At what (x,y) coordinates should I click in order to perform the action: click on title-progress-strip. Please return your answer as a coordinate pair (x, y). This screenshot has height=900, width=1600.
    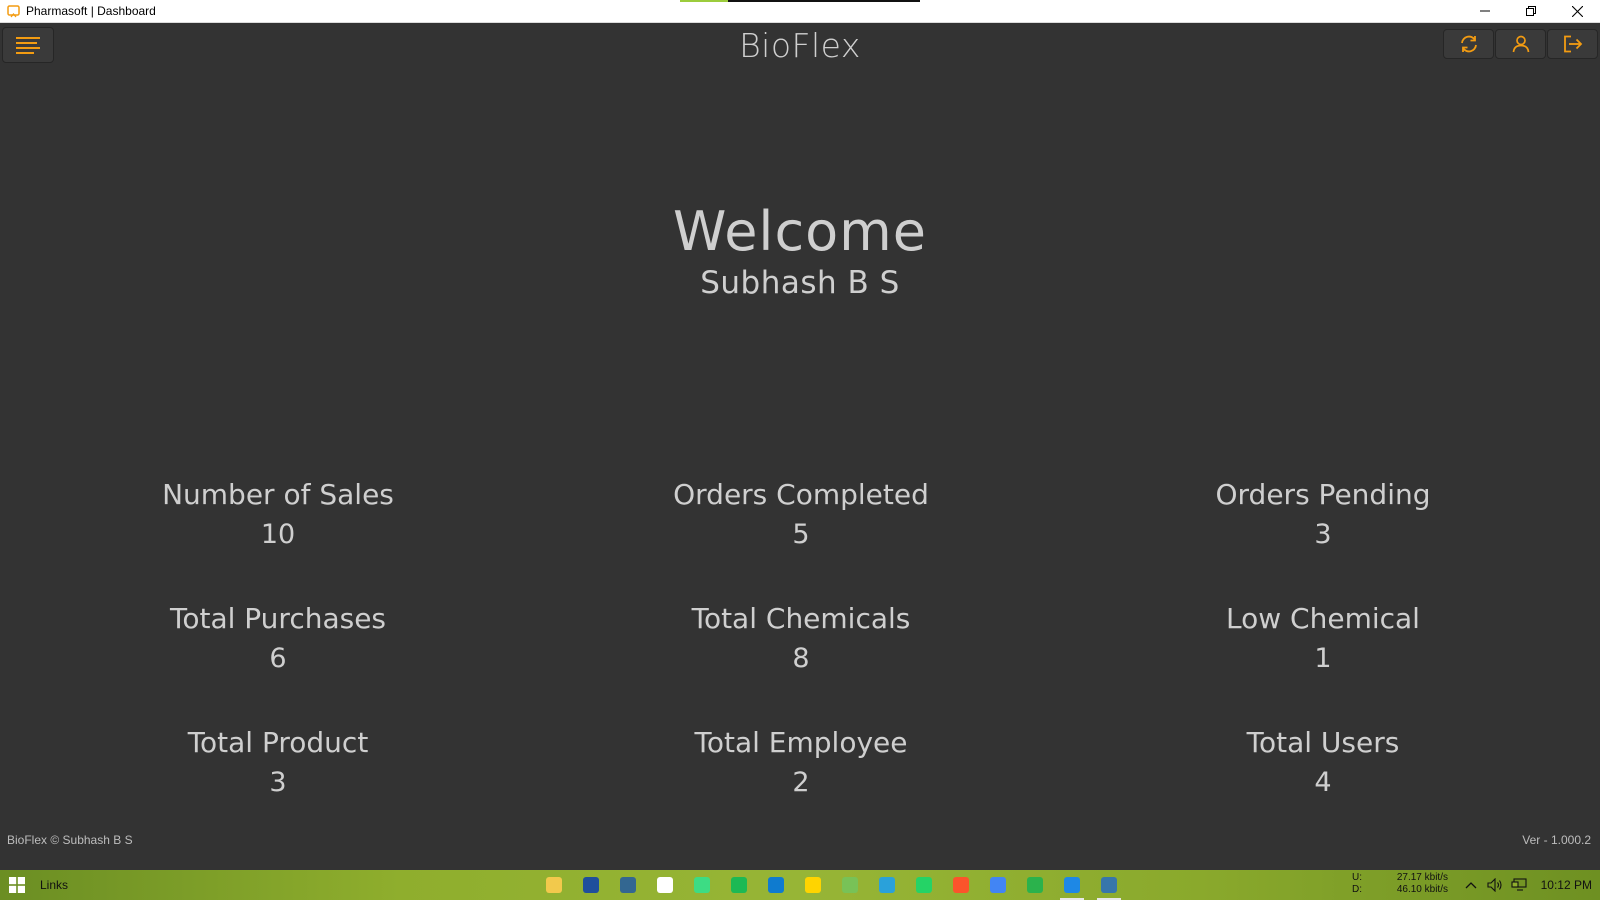
    Looking at the image, I should click on (800, 1).